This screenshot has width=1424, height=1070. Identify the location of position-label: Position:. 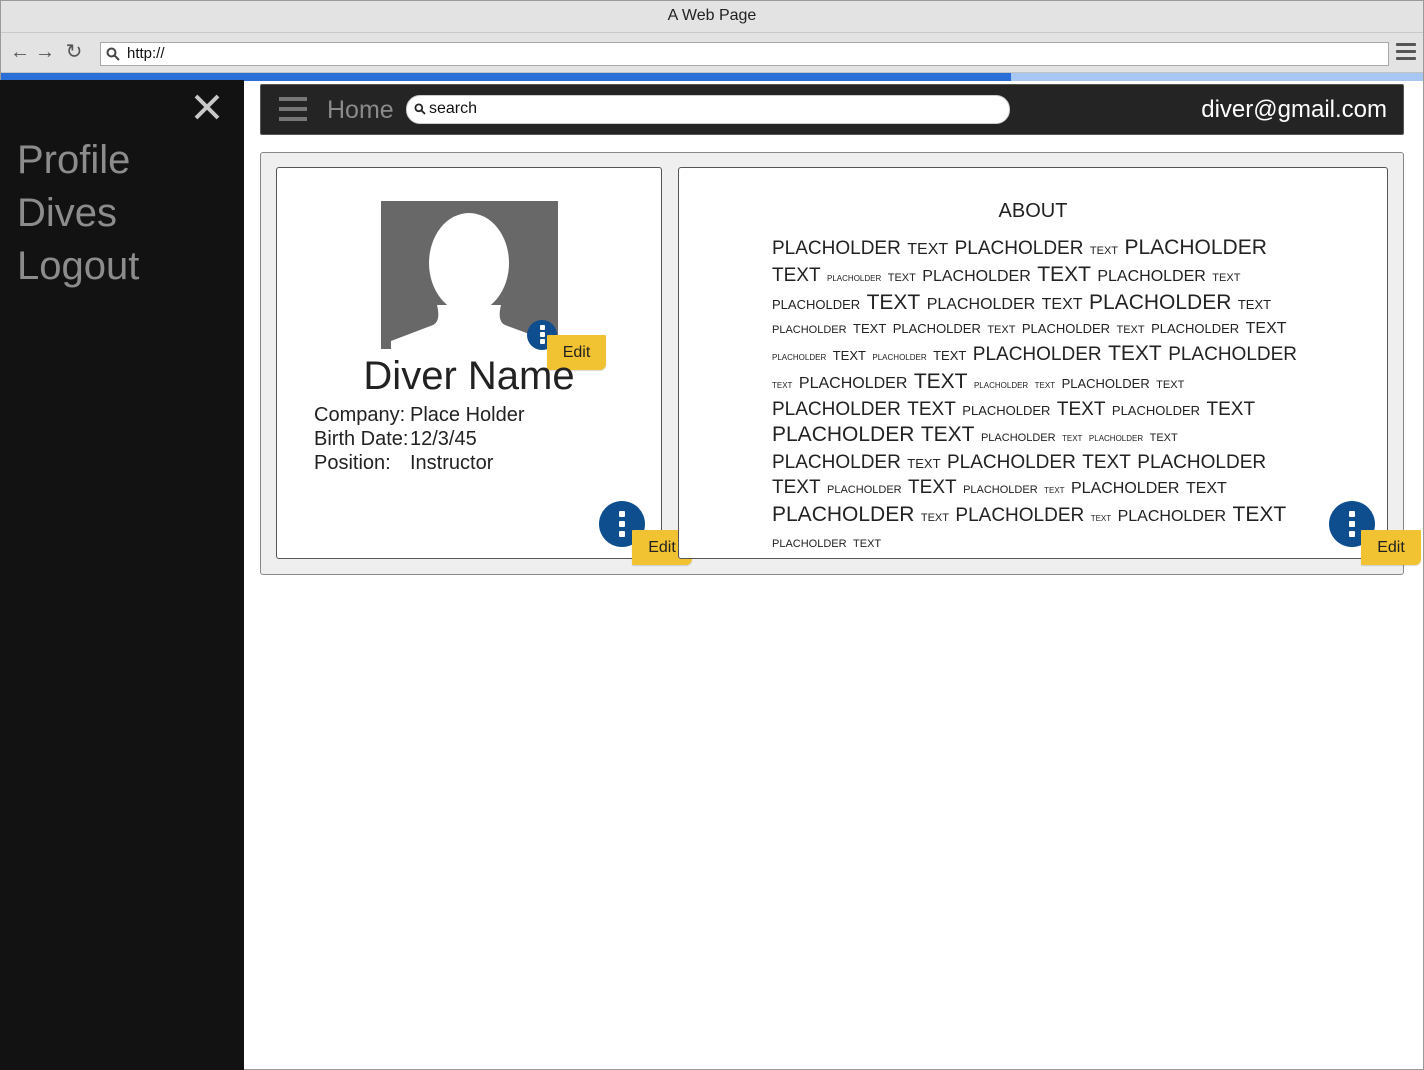
(352, 463).